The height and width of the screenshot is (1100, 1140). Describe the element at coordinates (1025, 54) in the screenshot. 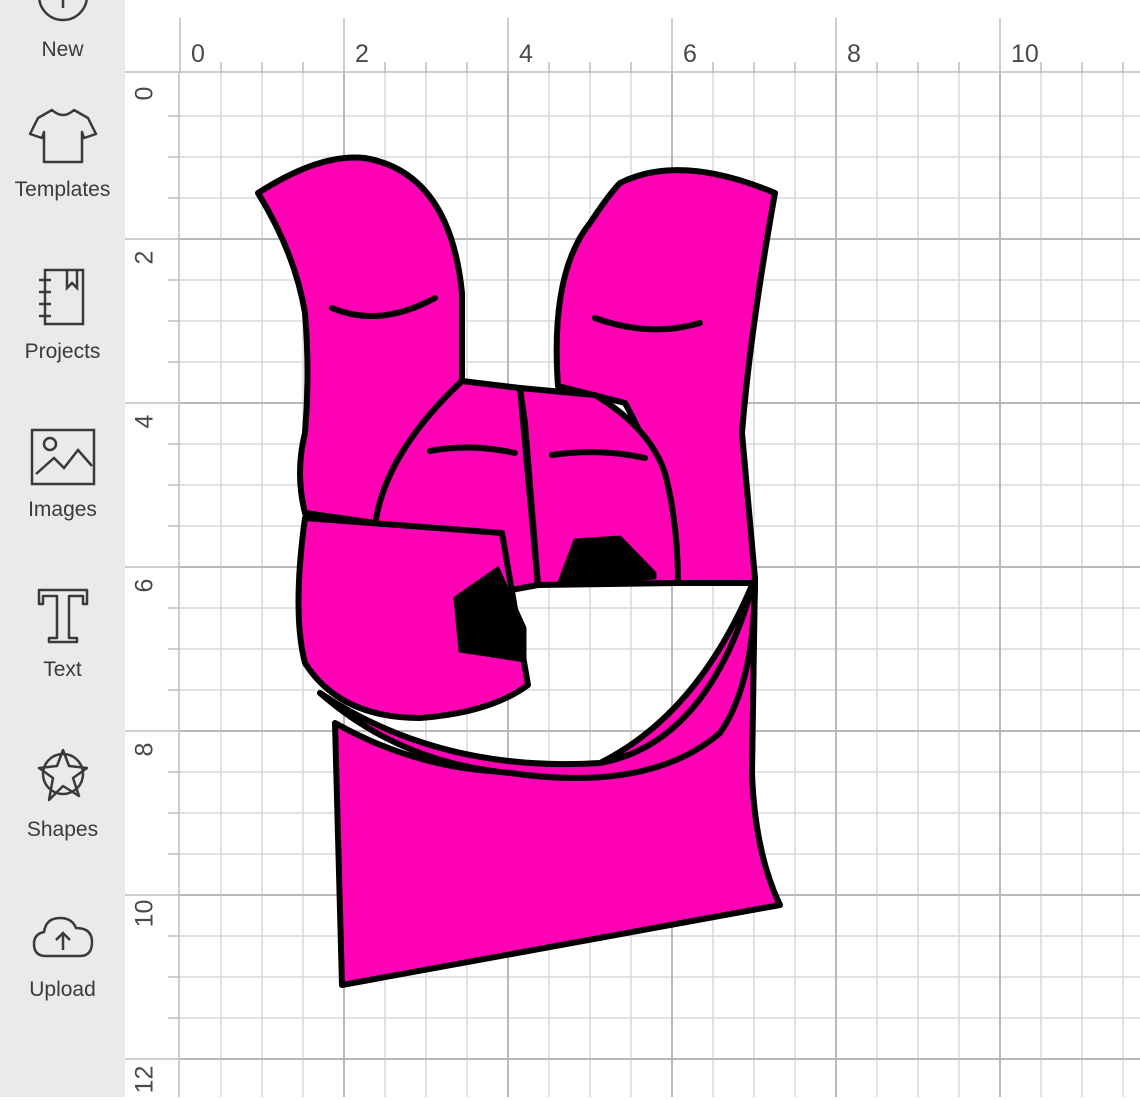

I see `ruler-h-label: 10` at that location.